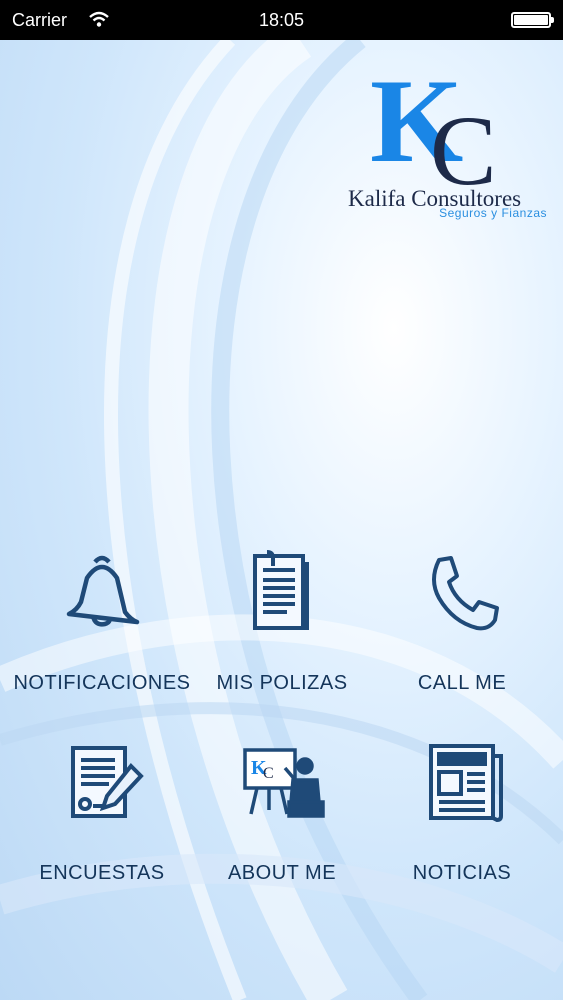 The image size is (563, 1000). I want to click on menu-item-noticias: NOTICIAS, so click(462, 825).